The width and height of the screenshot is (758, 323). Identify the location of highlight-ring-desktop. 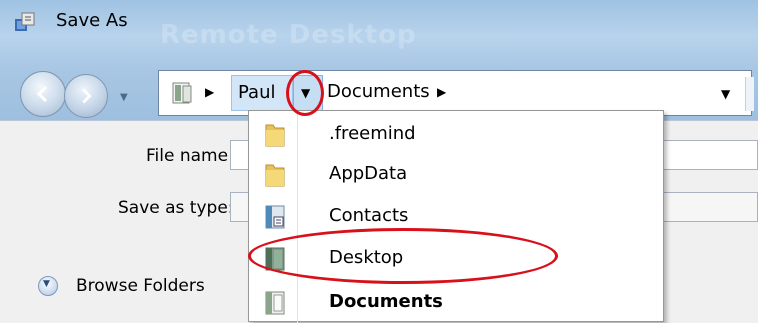
(403, 256).